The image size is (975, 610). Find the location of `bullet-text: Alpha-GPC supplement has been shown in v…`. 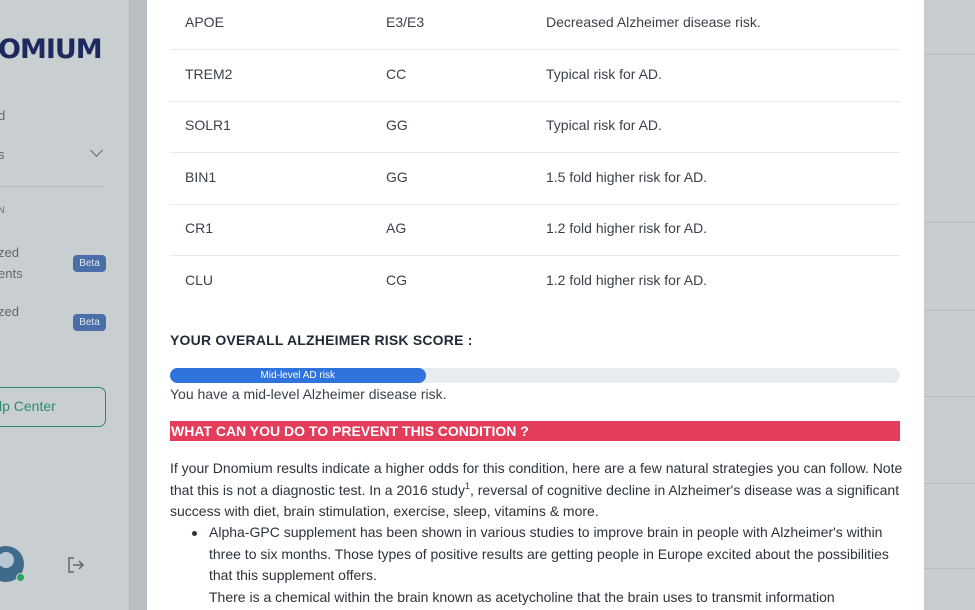

bullet-text: Alpha-GPC supplement has been shown in v… is located at coordinates (549, 553).